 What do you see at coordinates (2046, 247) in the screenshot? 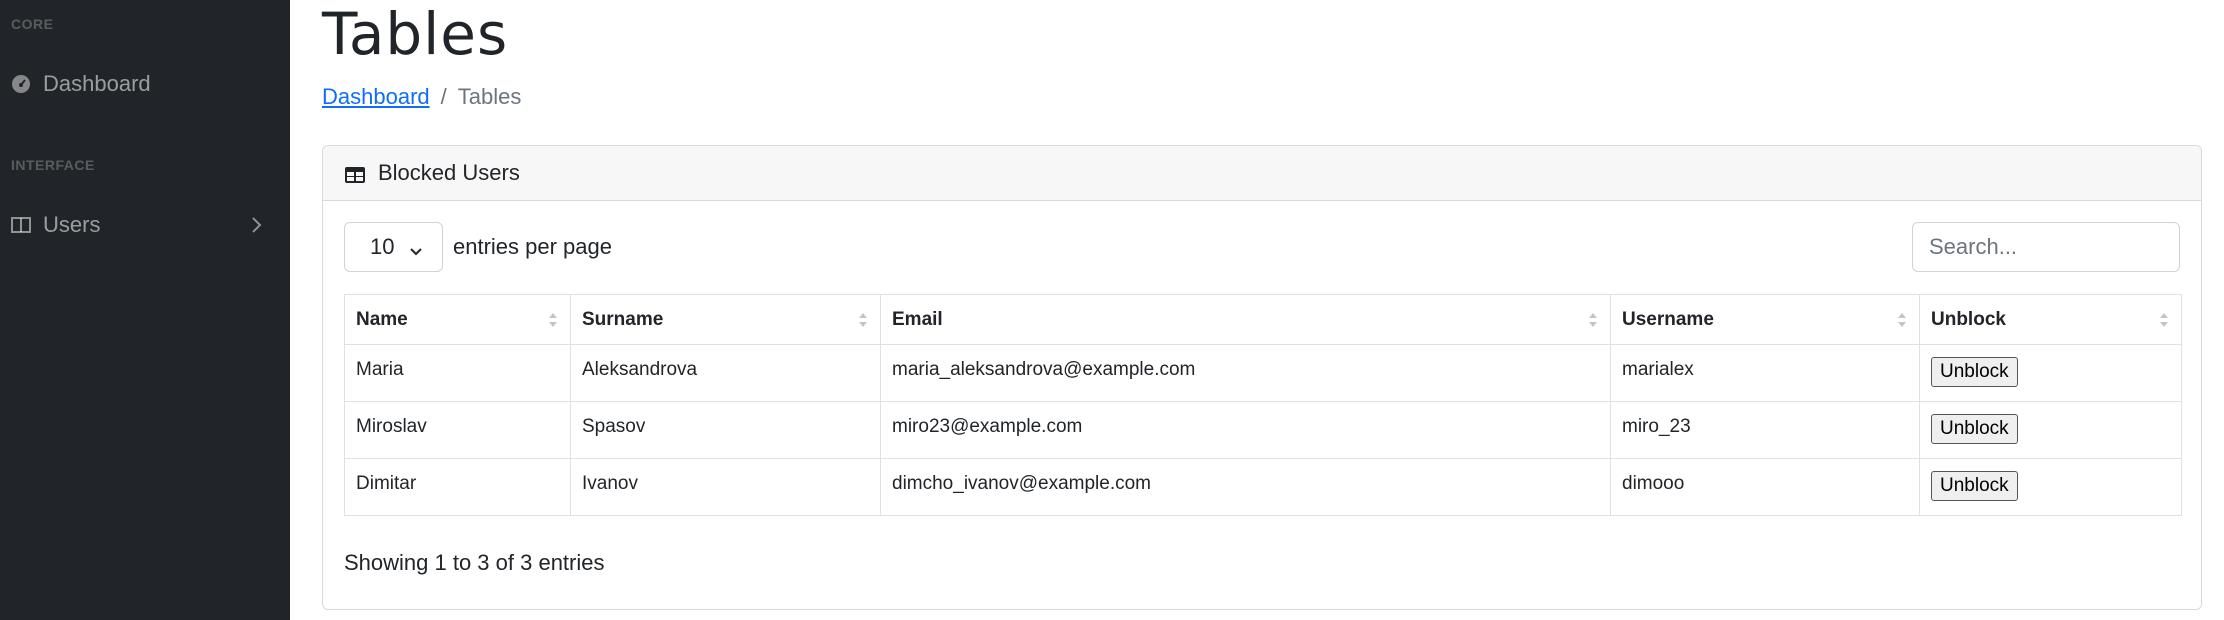
I see `search-input` at bounding box center [2046, 247].